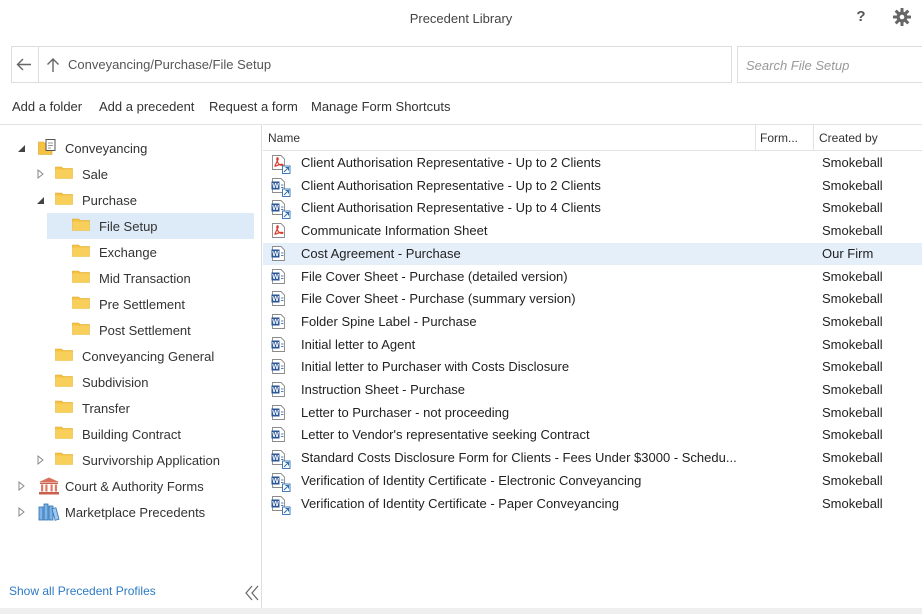 The image size is (922, 614). What do you see at coordinates (135, 512) in the screenshot?
I see `tree-item-label: Marketplace Precedents` at bounding box center [135, 512].